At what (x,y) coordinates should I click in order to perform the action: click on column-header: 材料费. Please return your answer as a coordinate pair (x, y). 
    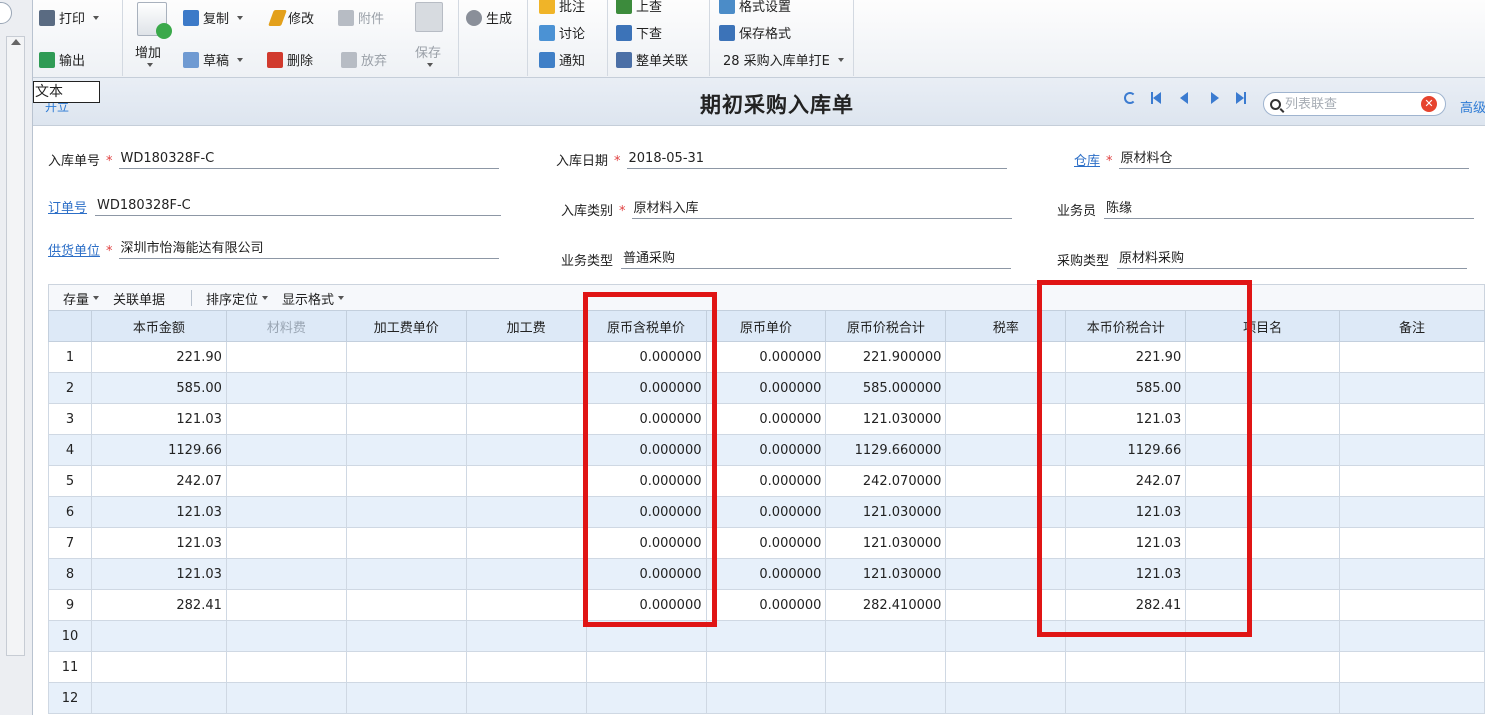
    Looking at the image, I should click on (286, 326).